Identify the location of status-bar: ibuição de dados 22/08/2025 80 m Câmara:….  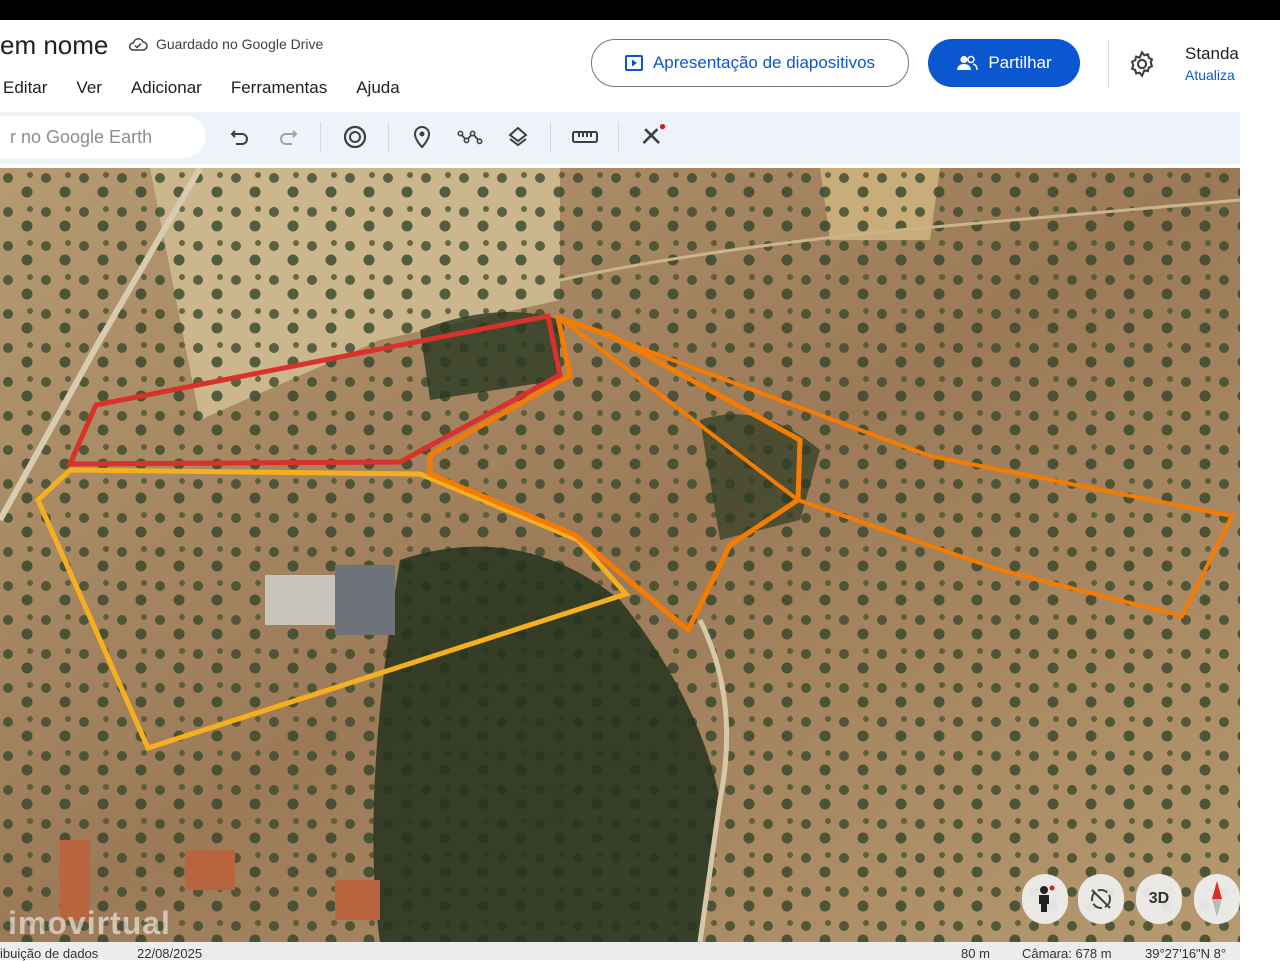
(620, 951).